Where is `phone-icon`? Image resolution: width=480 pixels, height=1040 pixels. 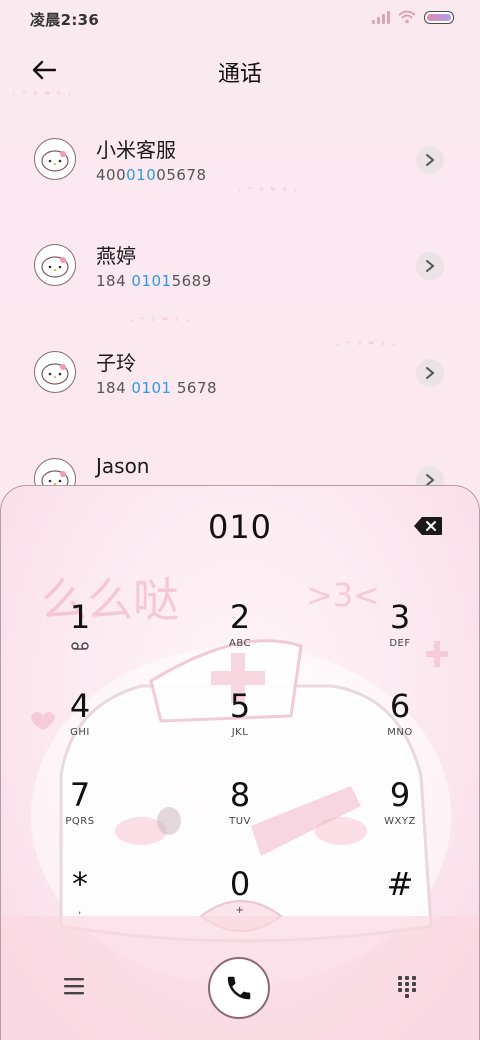 phone-icon is located at coordinates (239, 988).